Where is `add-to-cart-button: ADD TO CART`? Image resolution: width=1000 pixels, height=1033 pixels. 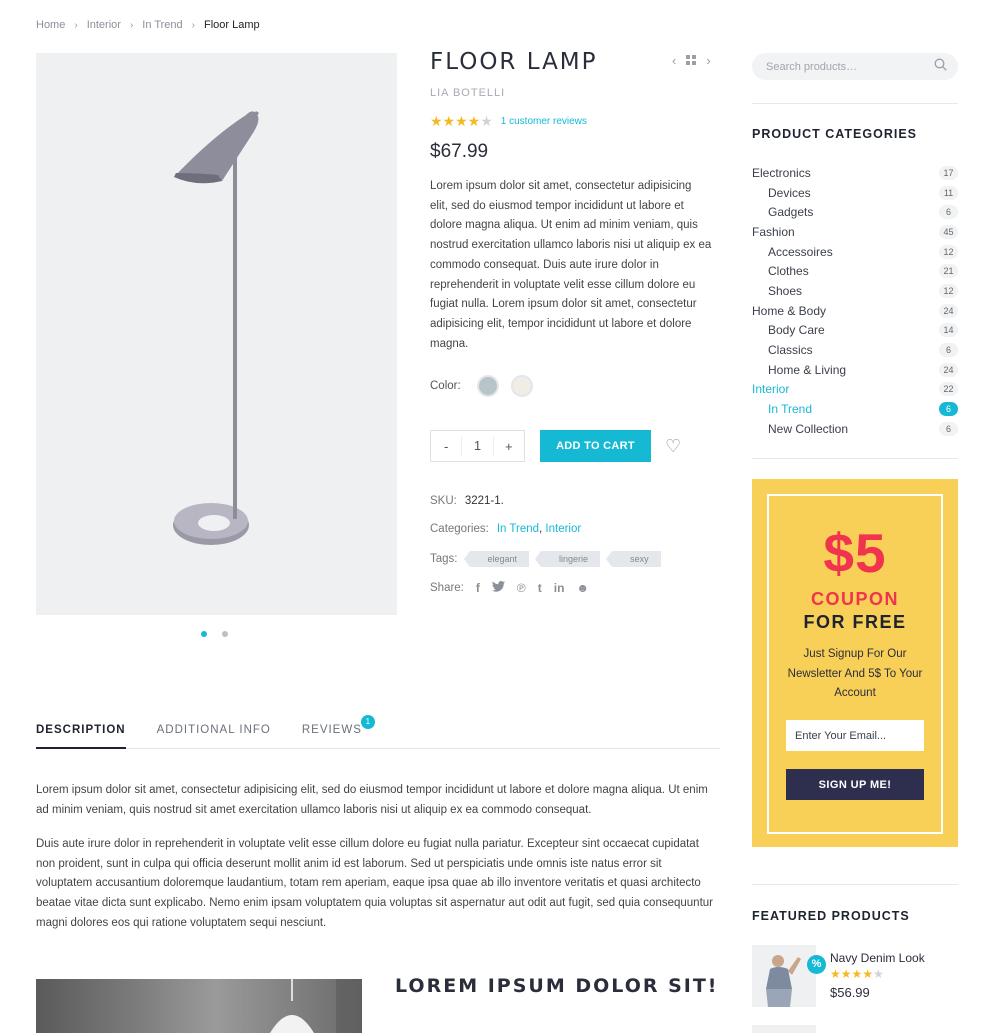
add-to-cart-button: ADD TO CART is located at coordinates (595, 446).